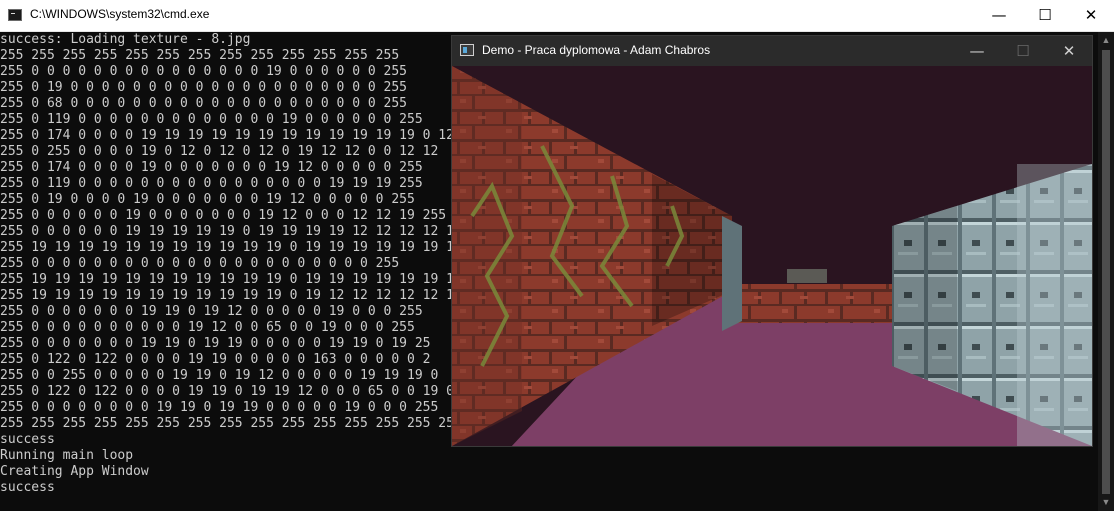 This screenshot has width=1114, height=511. I want to click on scrollbar-thumb, so click(1106, 272).